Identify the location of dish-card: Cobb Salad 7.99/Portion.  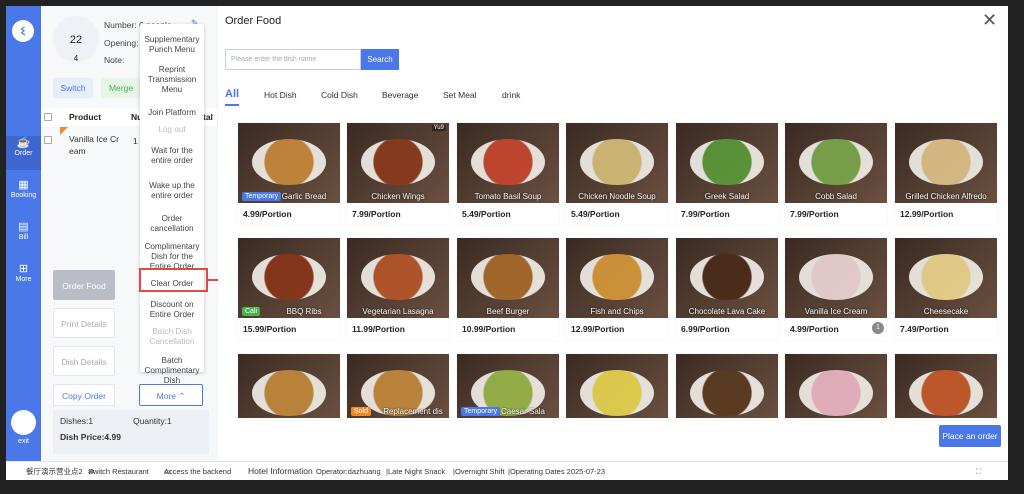
(836, 174).